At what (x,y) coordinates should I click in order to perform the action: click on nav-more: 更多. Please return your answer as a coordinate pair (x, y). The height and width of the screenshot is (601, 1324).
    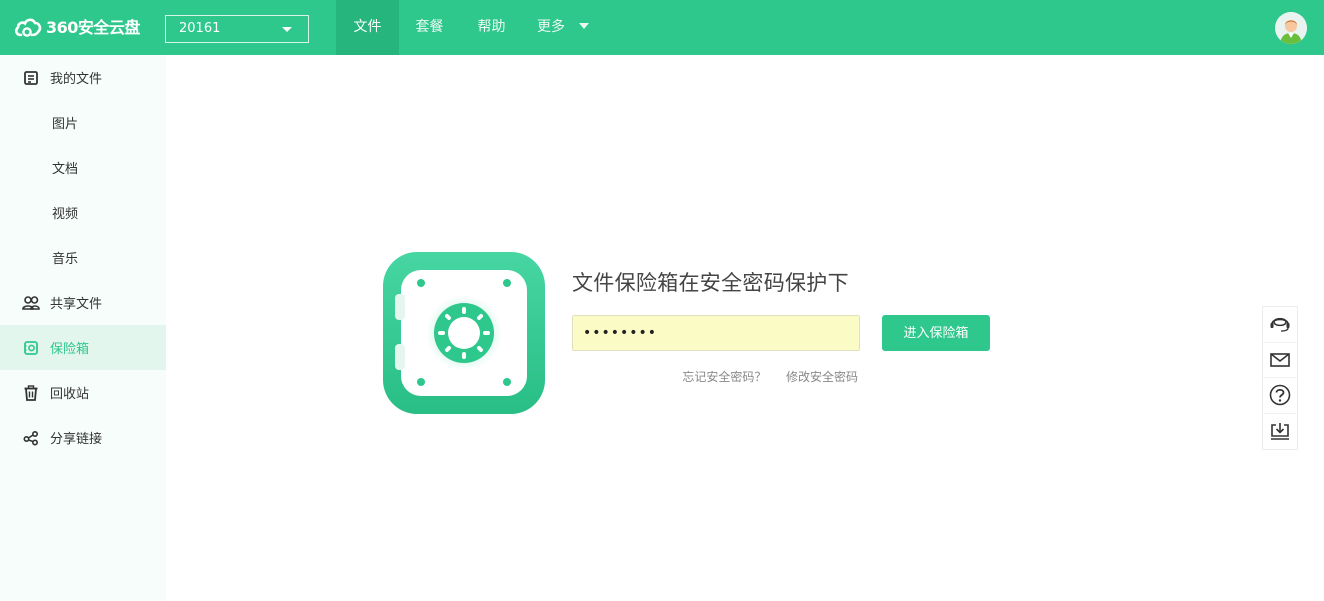
    Looking at the image, I should click on (556, 27).